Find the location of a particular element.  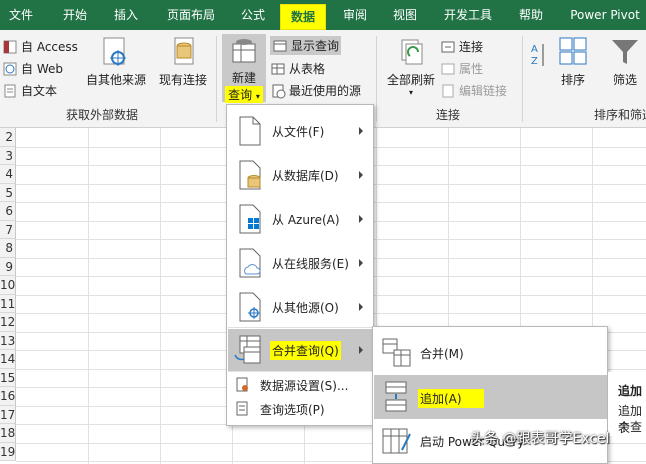

tab-developer: 开发工具 is located at coordinates (468, 15).